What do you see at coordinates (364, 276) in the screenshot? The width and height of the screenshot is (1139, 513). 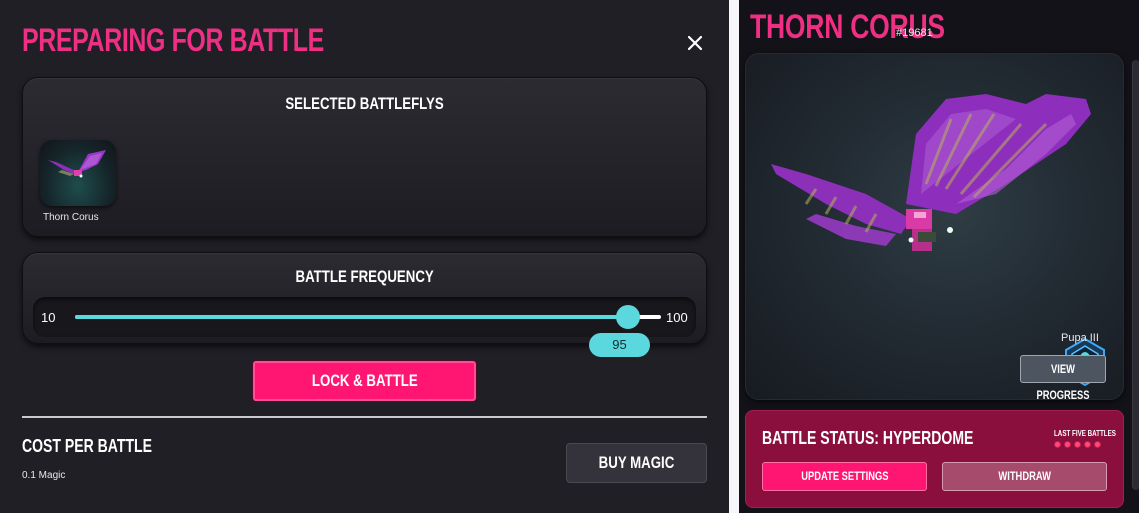 I see `battle-frequency-title: BATTLE FREQUENCY` at bounding box center [364, 276].